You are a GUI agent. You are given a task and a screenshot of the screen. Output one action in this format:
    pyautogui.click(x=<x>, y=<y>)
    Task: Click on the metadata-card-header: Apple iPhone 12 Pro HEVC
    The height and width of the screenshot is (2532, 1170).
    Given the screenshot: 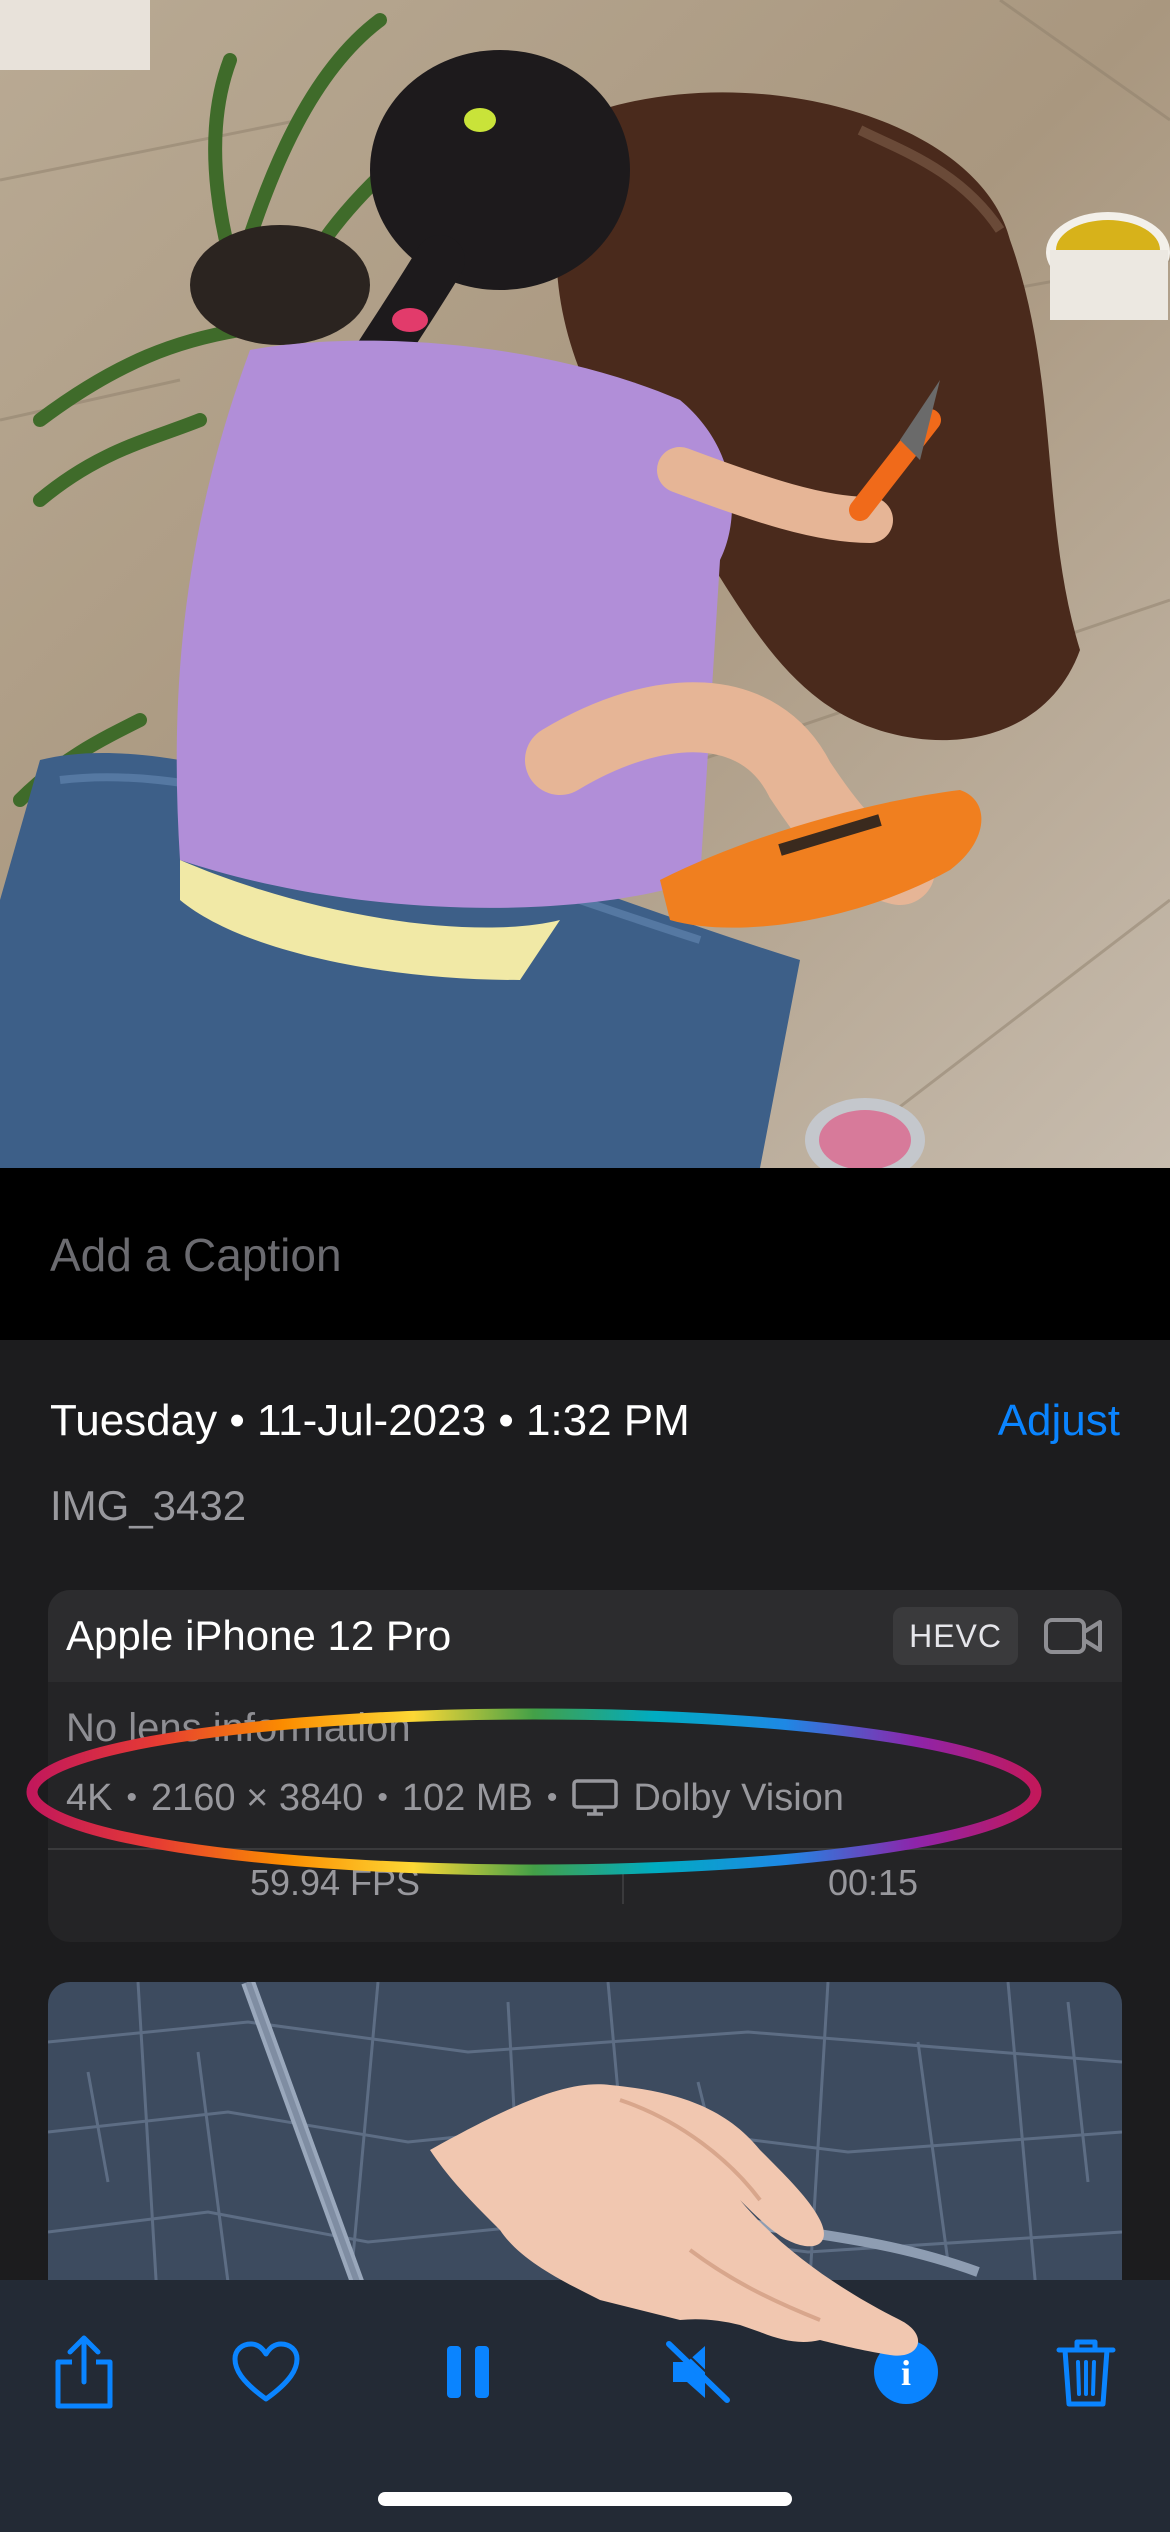 What is the action you would take?
    pyautogui.click(x=585, y=1636)
    